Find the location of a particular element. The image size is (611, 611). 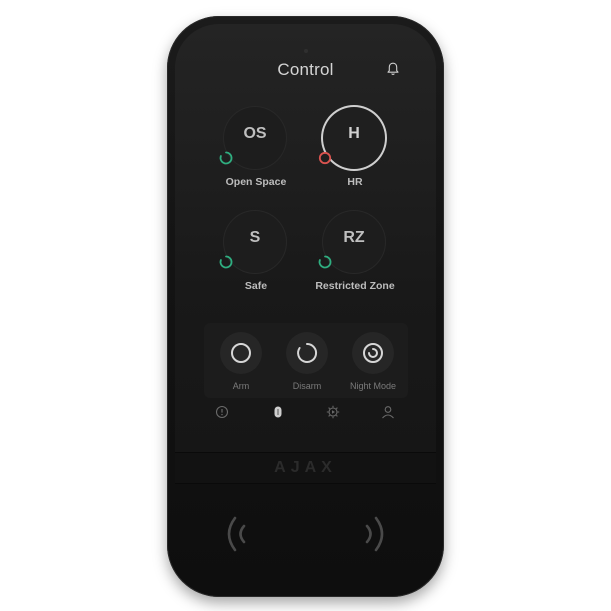

security-actions-panel: Arm Disarm Night Mode is located at coordinates (306, 360).